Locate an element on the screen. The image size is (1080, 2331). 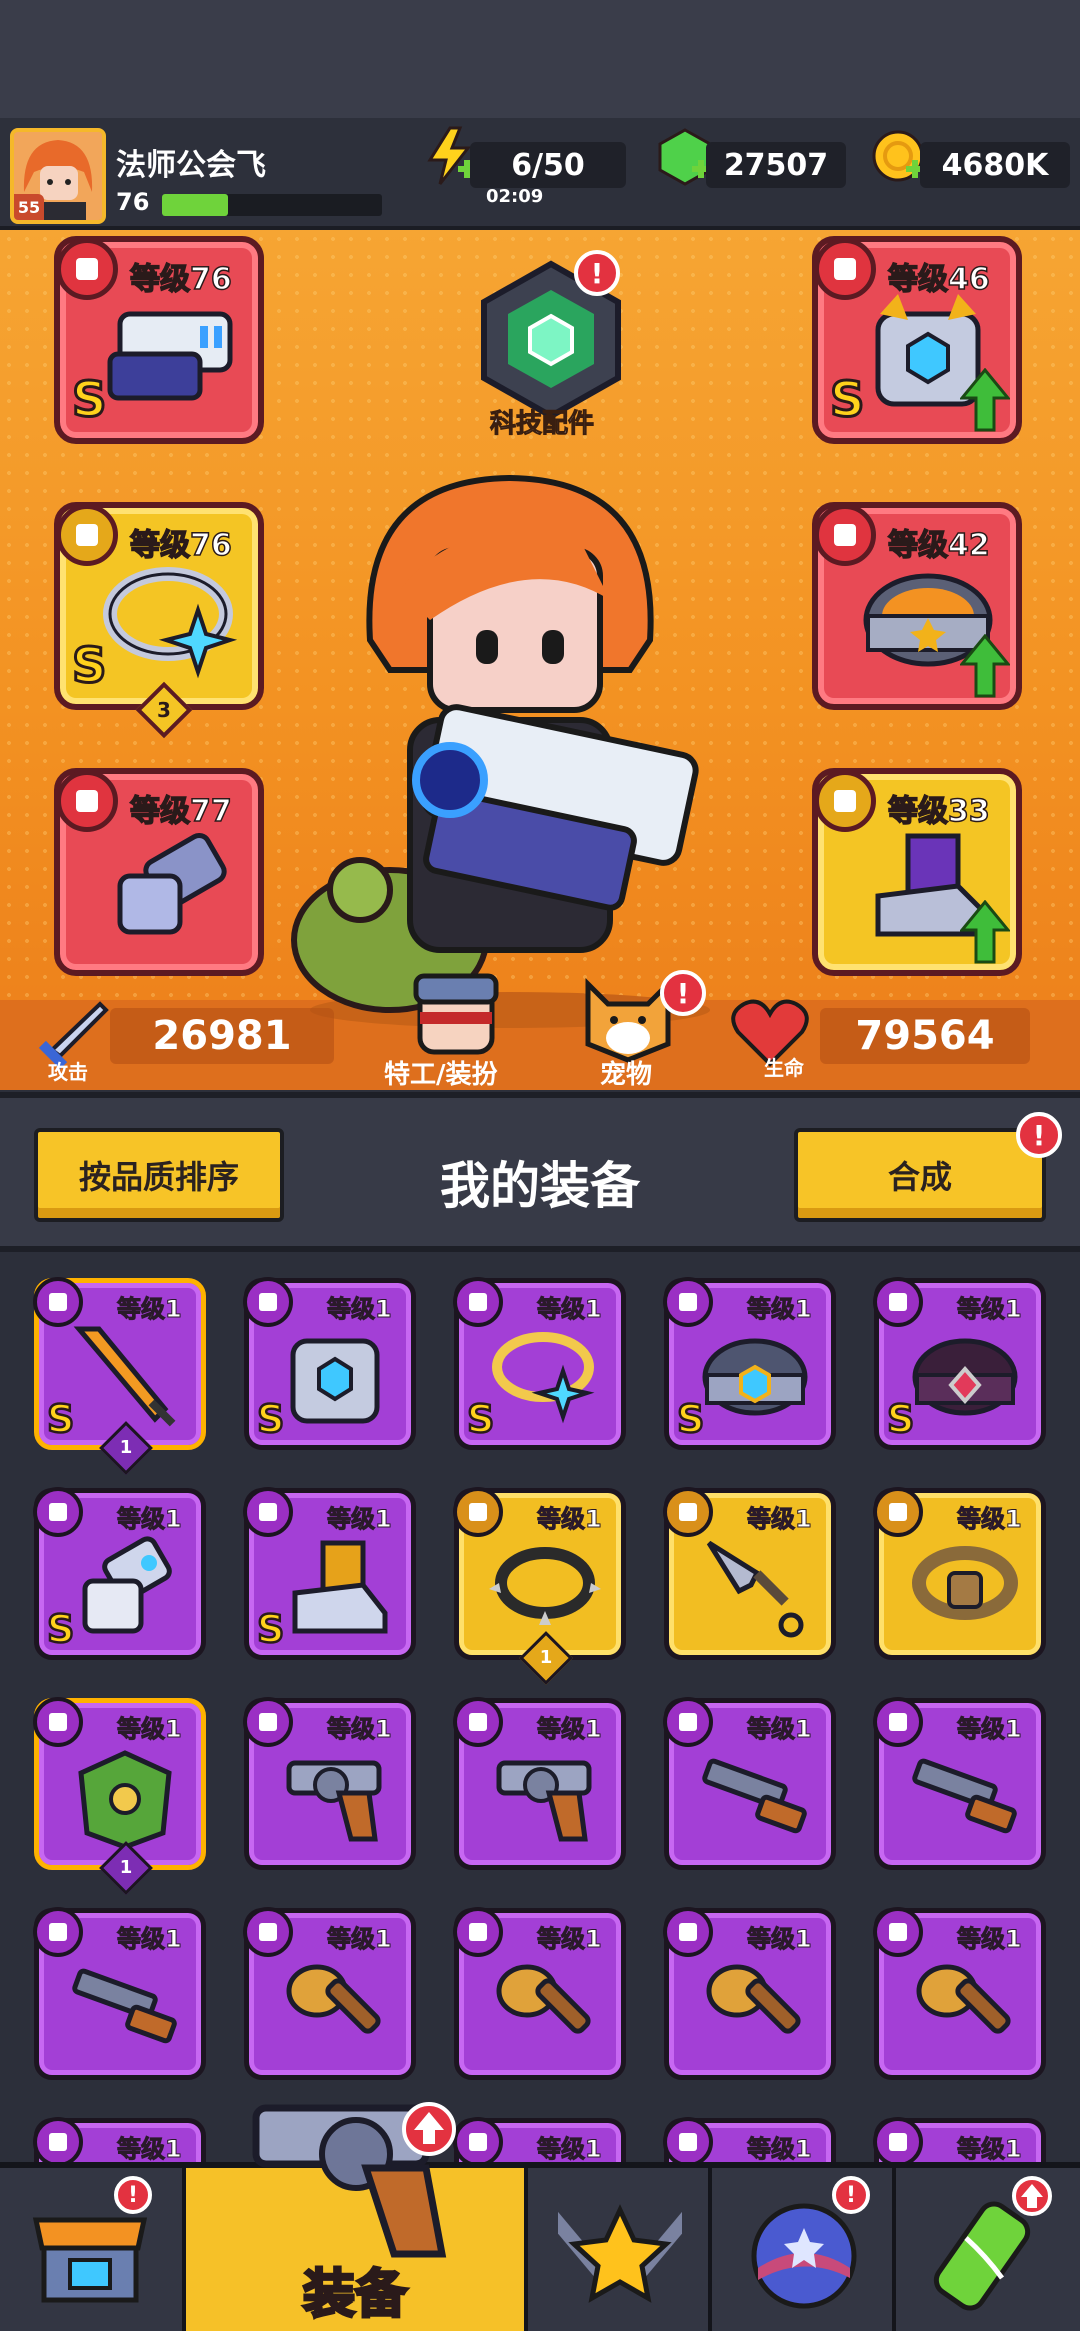
equip-slot-boots: 等级33 is located at coordinates (917, 872).